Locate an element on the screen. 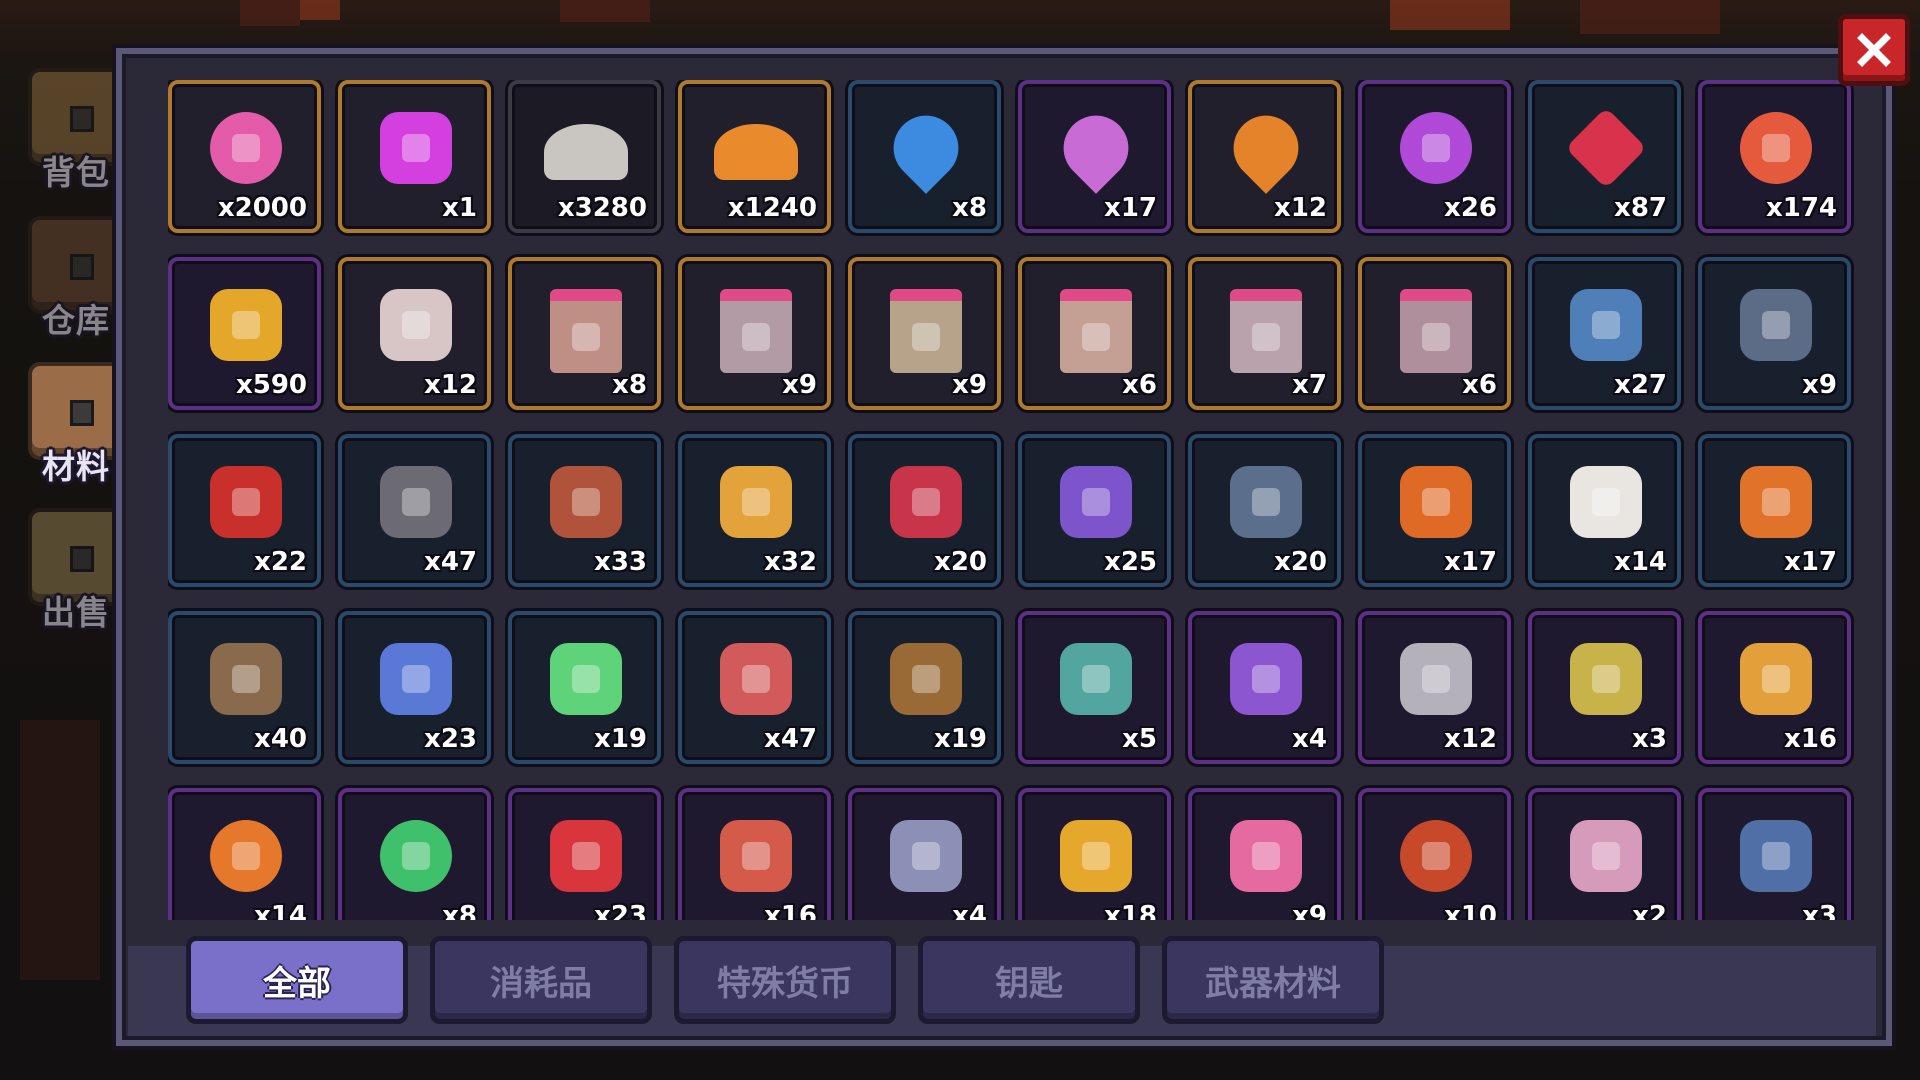 The height and width of the screenshot is (1080, 1920). item-slot: x2000 is located at coordinates (244, 156).